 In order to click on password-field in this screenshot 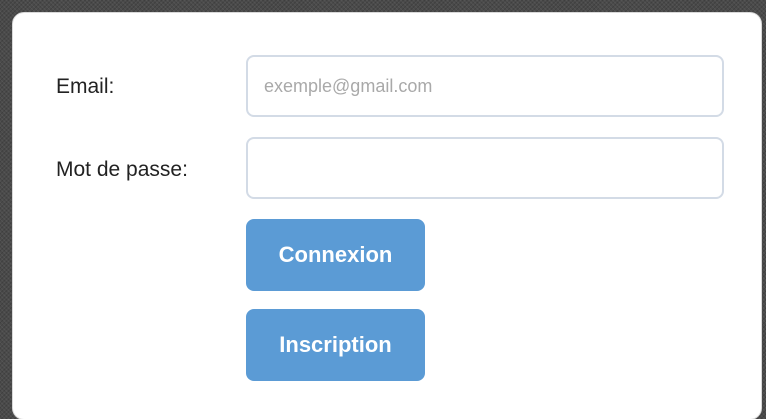, I will do `click(485, 168)`.